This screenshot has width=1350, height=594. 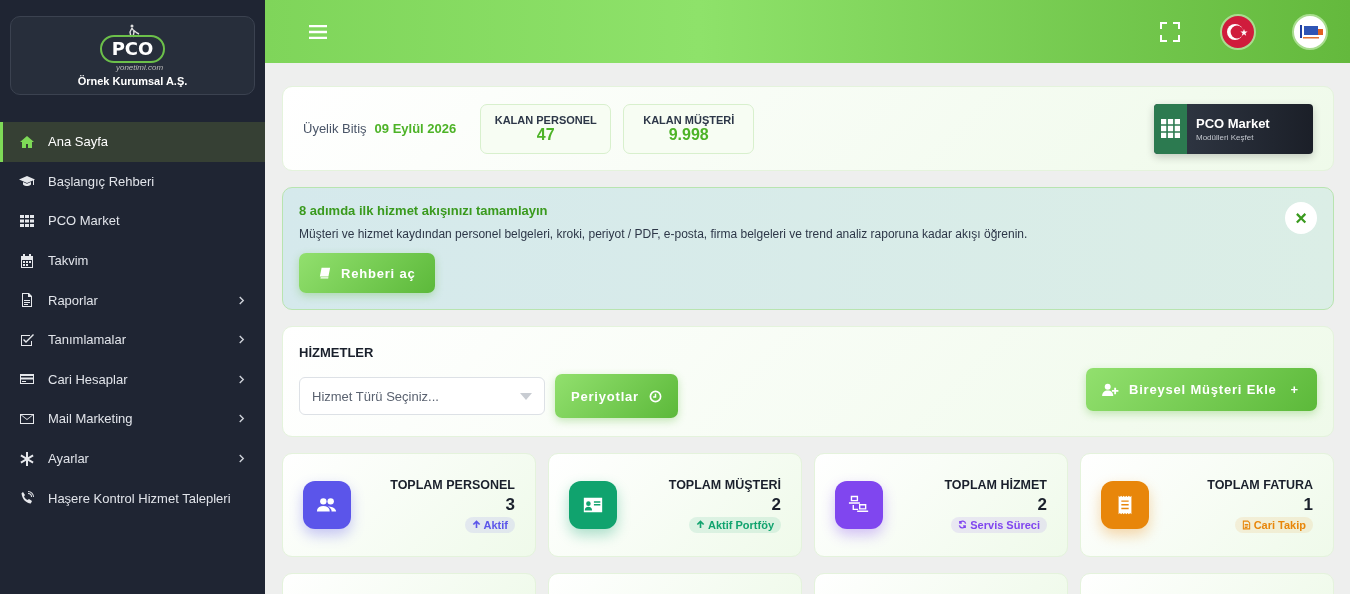 I want to click on guide-text: Müşteri ve hizmet kaydından personel belgeleri, kroki, periyot / PDF, e-posta, firma belgeleri ve trend analiz raporuna kadar akışı öğrenin., so click(x=664, y=234).